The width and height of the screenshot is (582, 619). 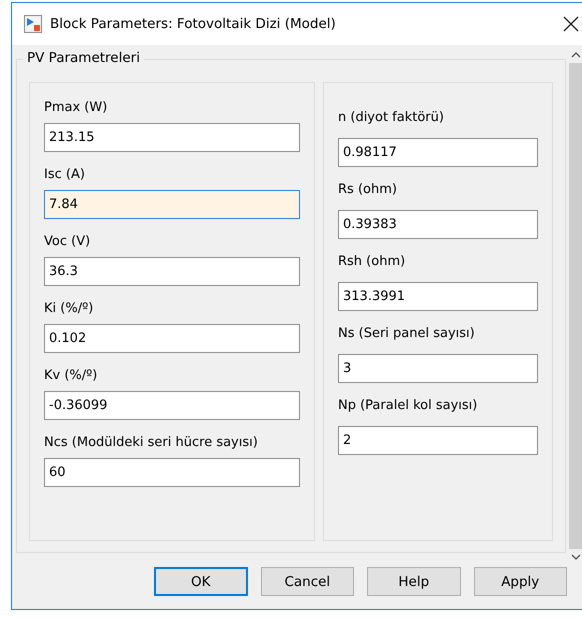 What do you see at coordinates (571, 24) in the screenshot?
I see `close-icon` at bounding box center [571, 24].